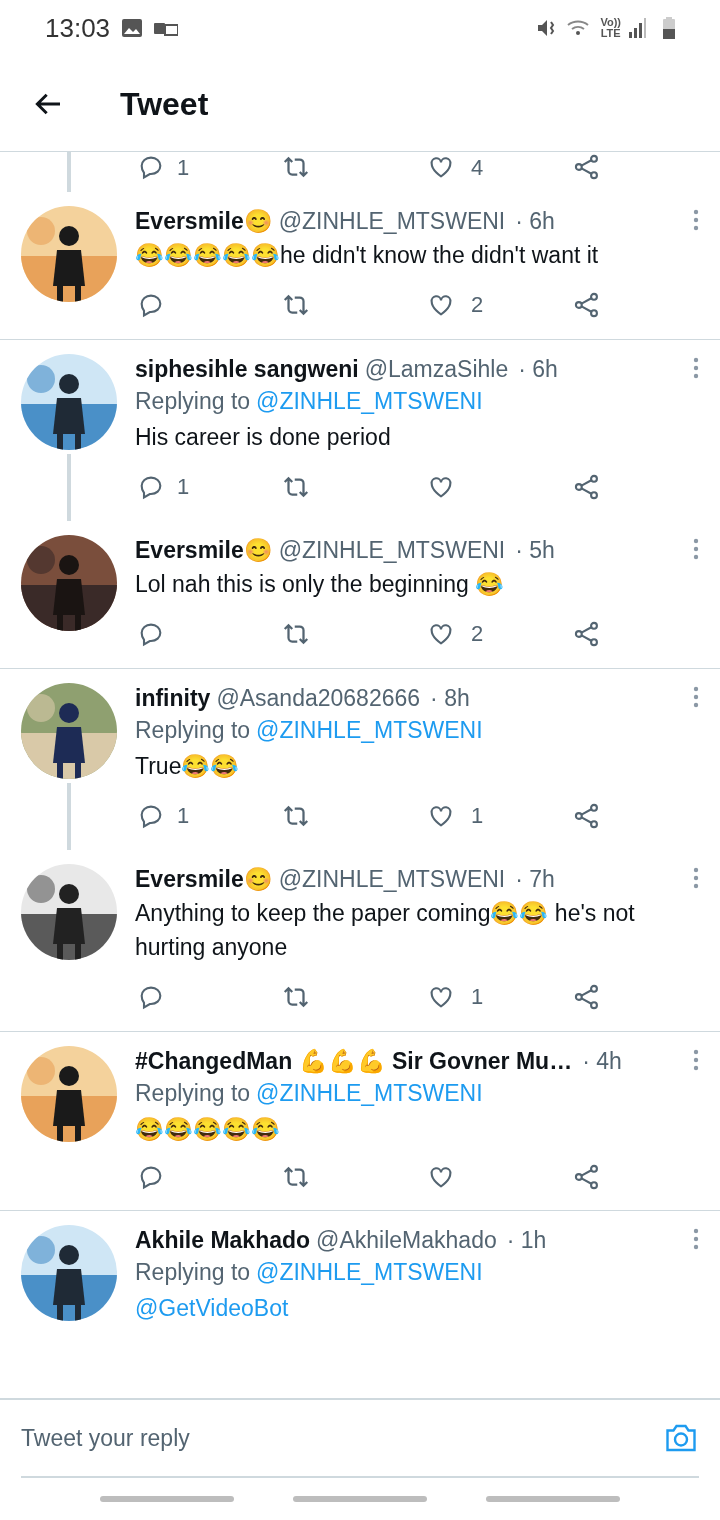  I want to click on image-icon, so click(132, 28).